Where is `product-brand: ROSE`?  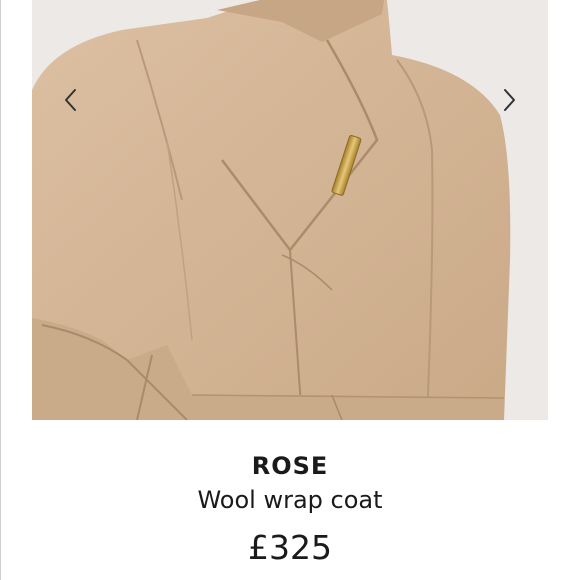 product-brand: ROSE is located at coordinates (290, 466).